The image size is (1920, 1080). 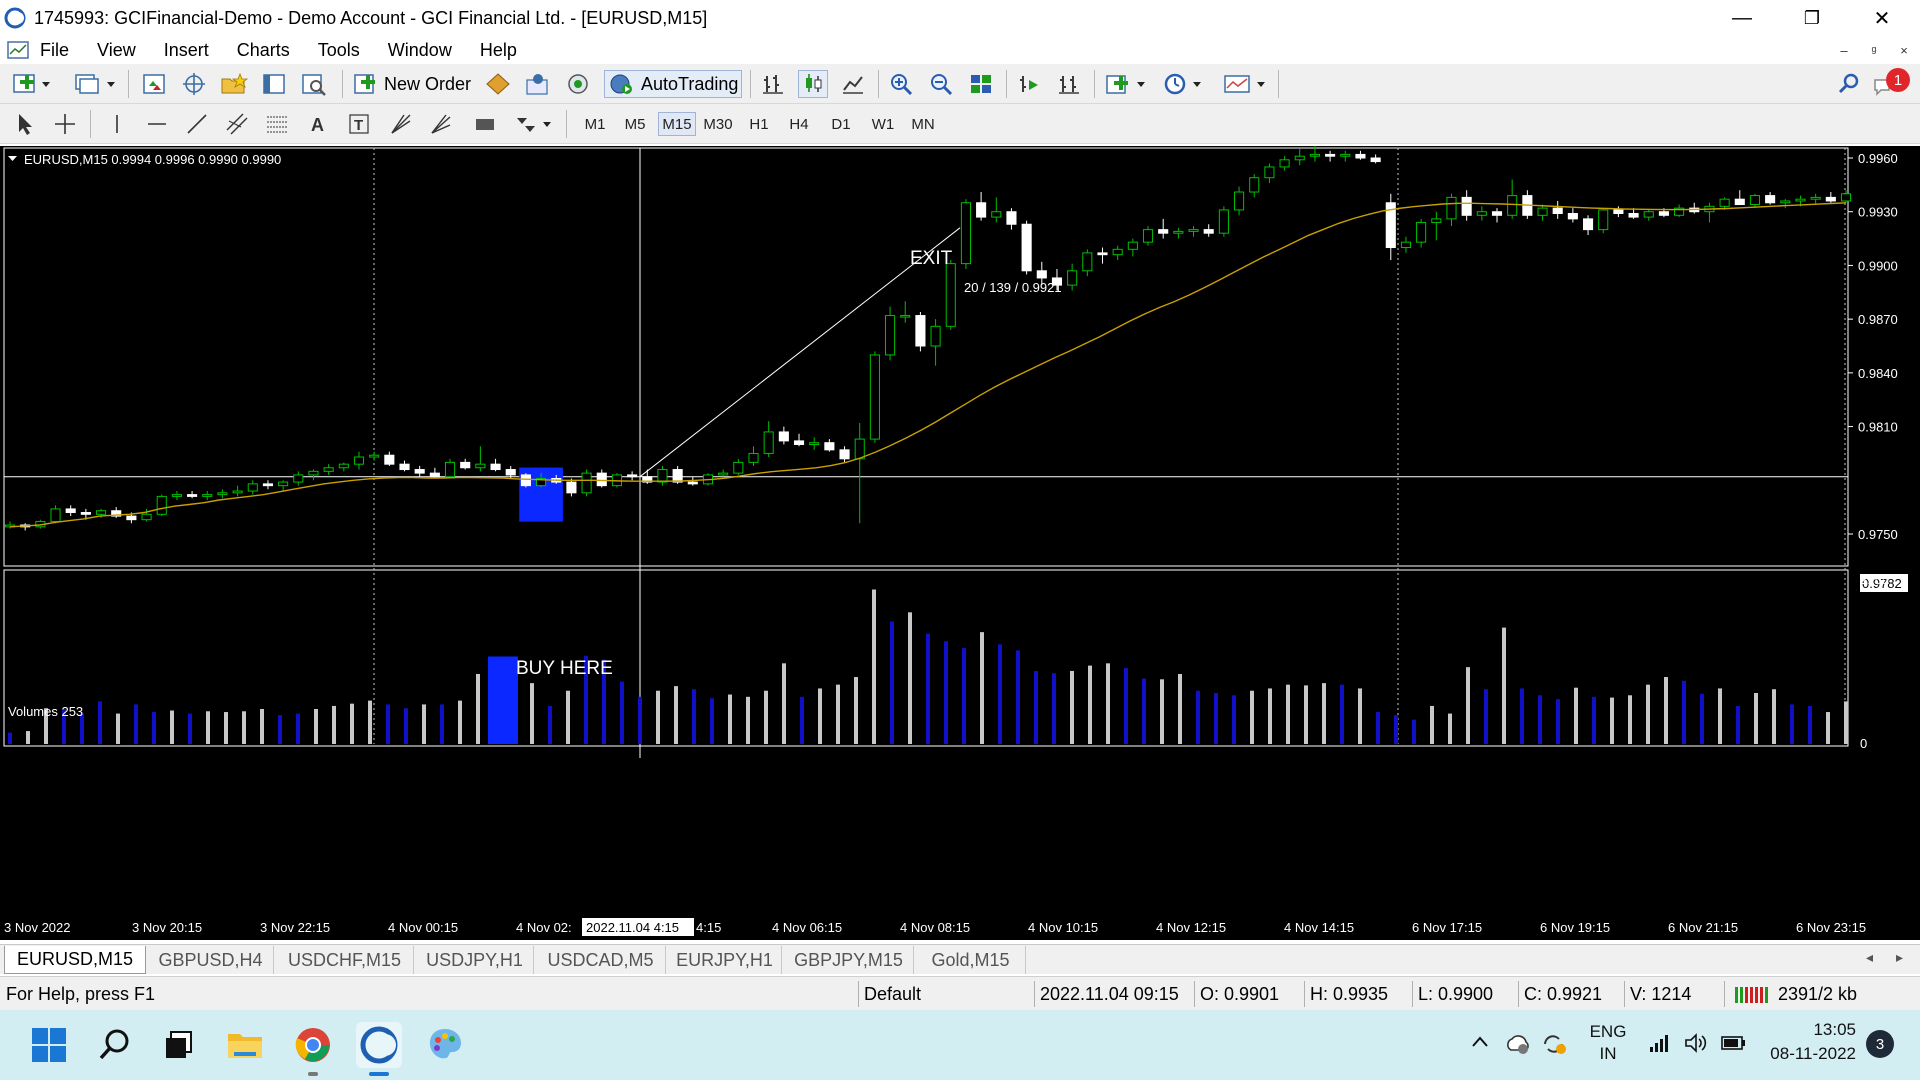 What do you see at coordinates (1899, 957) in the screenshot?
I see `tabs-scroll-right-button: ▸` at bounding box center [1899, 957].